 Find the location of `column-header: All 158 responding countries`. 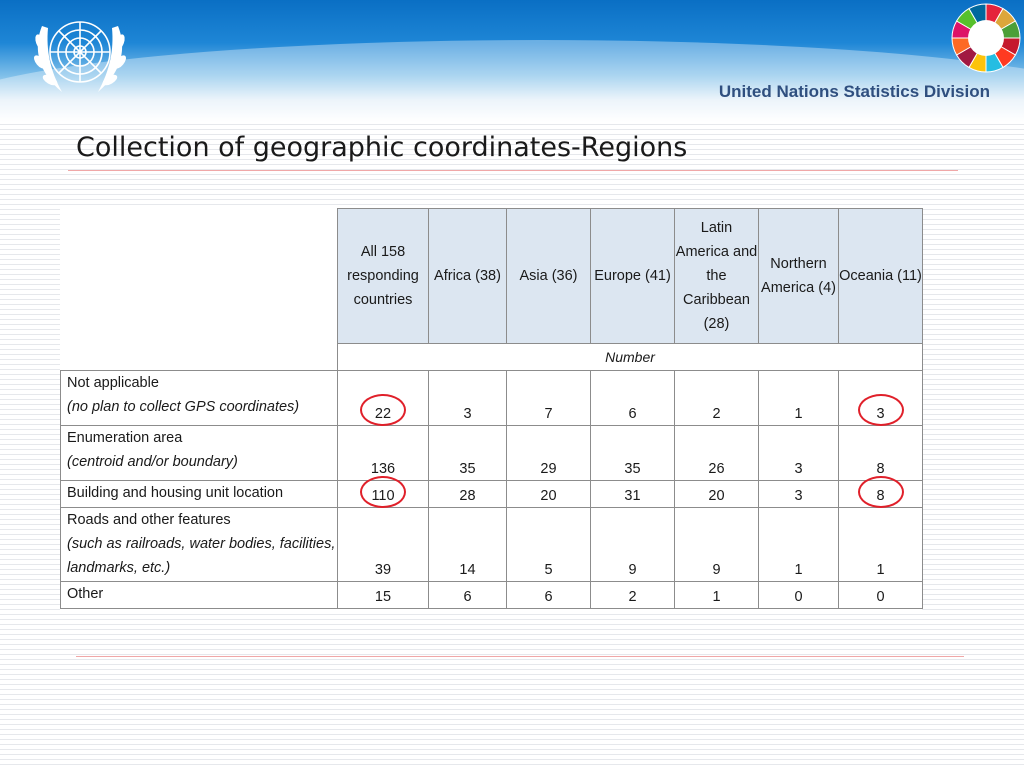

column-header: All 158 responding countries is located at coordinates (383, 276).